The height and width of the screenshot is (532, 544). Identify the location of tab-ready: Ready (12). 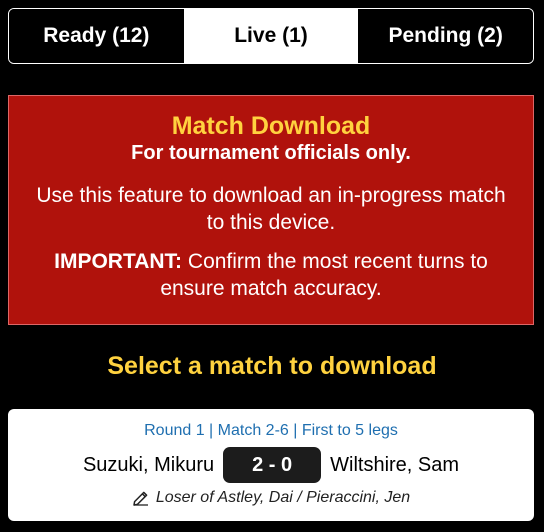
(96, 36).